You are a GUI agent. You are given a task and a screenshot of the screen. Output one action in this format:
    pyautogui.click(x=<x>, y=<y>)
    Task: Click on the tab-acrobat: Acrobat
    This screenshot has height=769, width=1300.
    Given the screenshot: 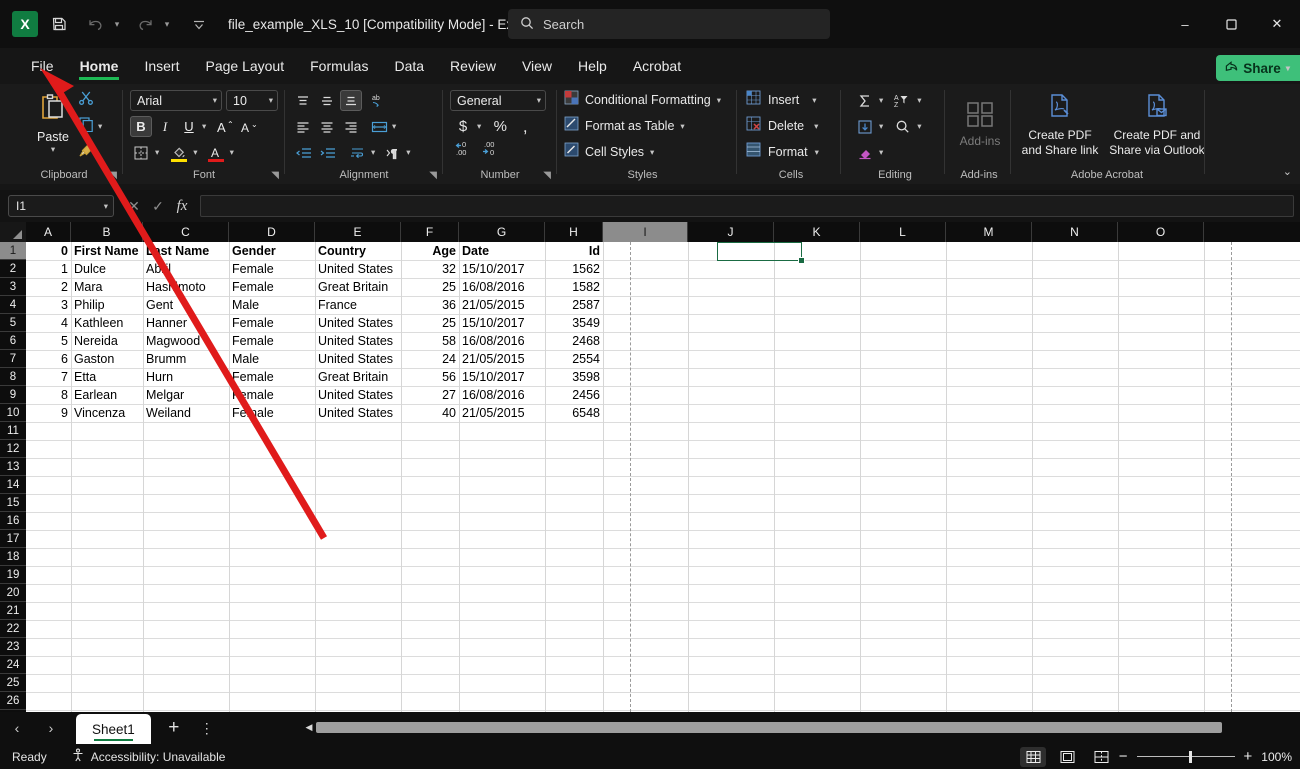 What is the action you would take?
    pyautogui.click(x=657, y=67)
    